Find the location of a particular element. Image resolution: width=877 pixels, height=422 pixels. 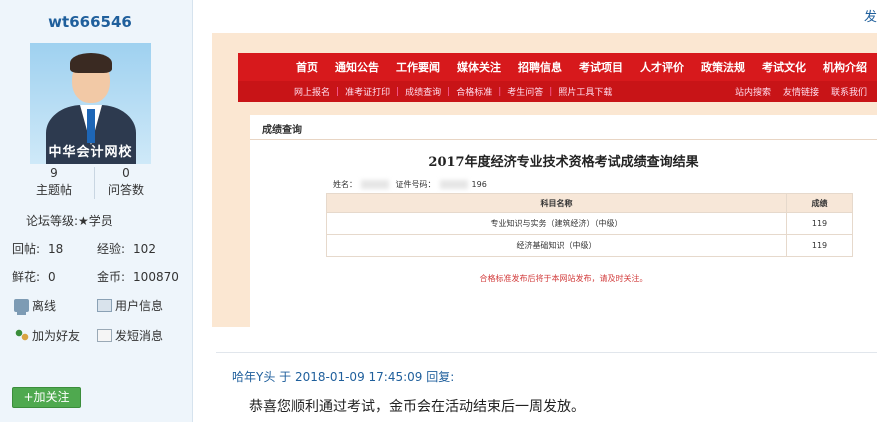

coins-label: 金币: is located at coordinates (111, 277).